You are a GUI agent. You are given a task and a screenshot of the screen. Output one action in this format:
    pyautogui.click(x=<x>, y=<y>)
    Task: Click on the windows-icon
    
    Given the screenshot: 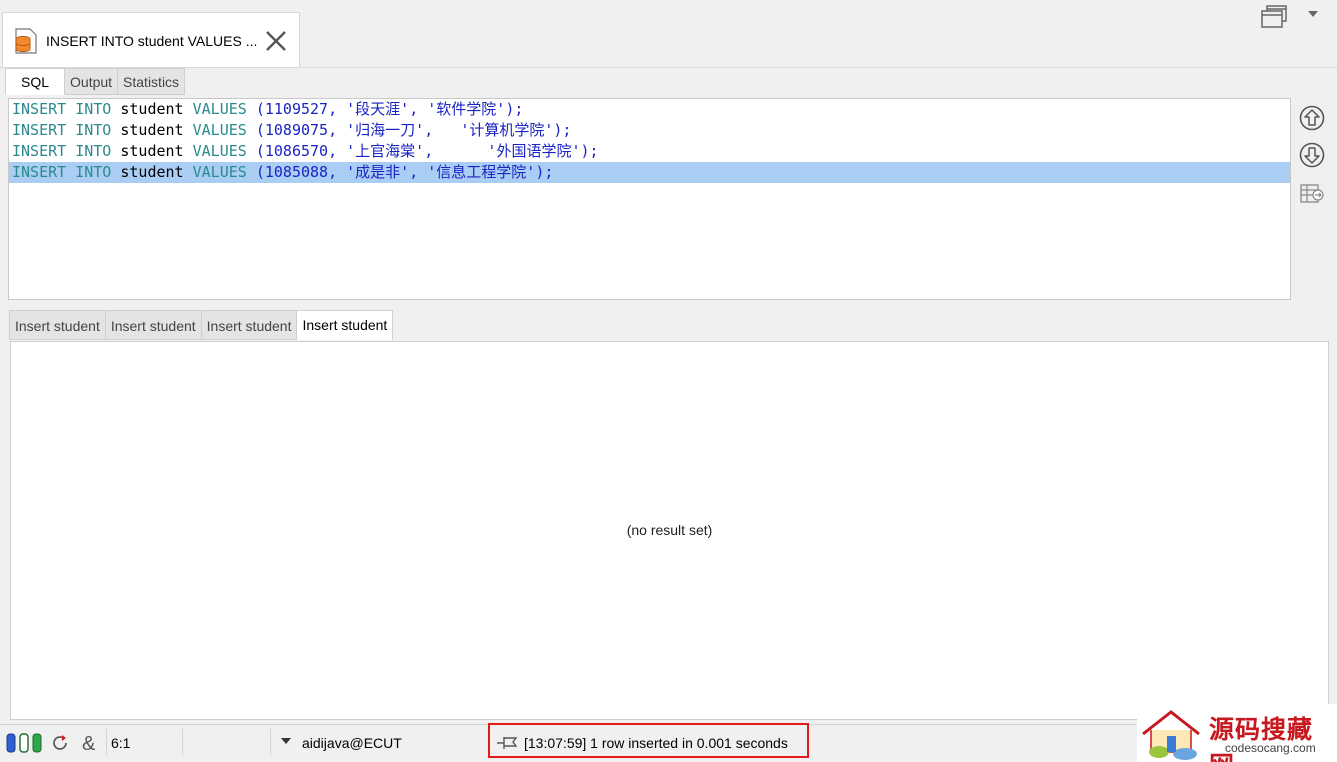 What is the action you would take?
    pyautogui.click(x=1274, y=16)
    